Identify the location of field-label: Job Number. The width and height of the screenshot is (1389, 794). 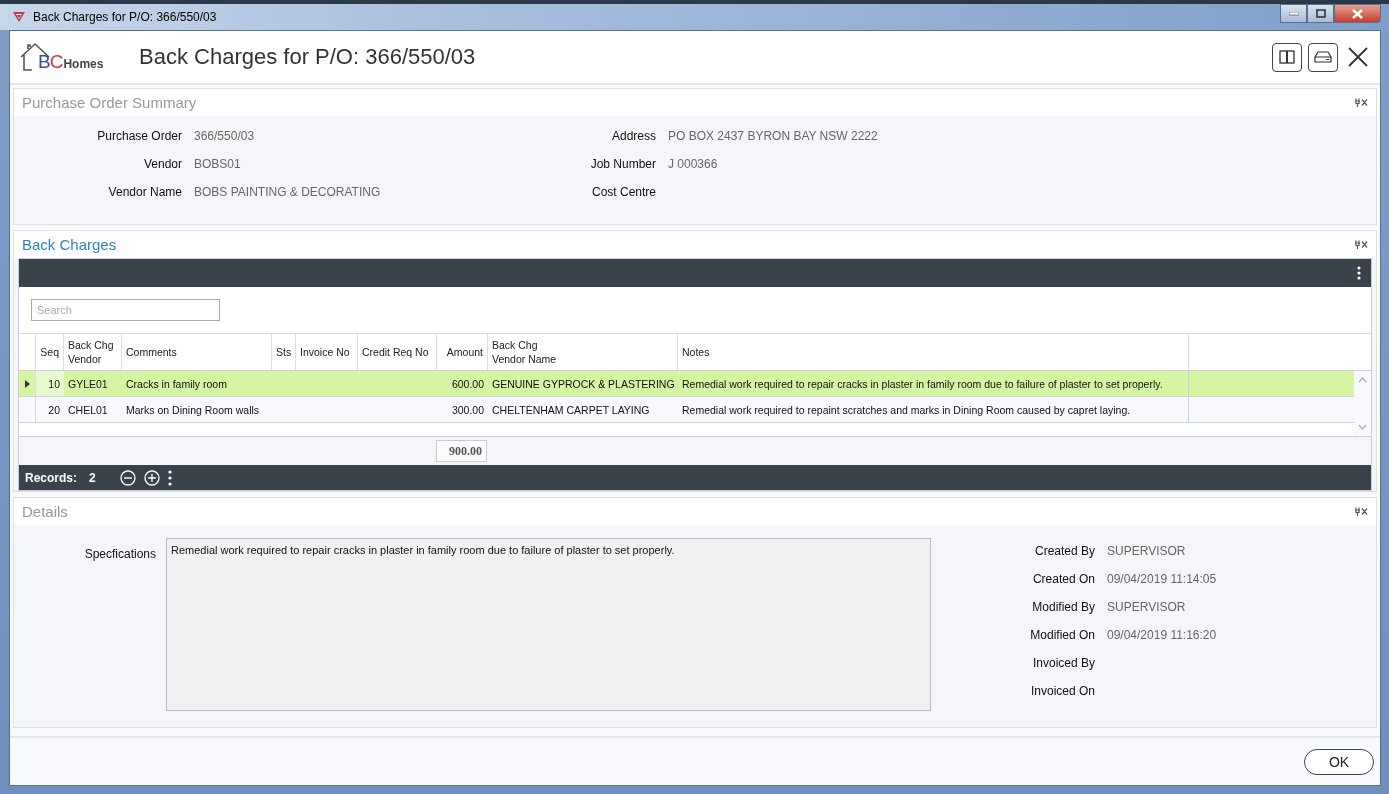
(622, 165).